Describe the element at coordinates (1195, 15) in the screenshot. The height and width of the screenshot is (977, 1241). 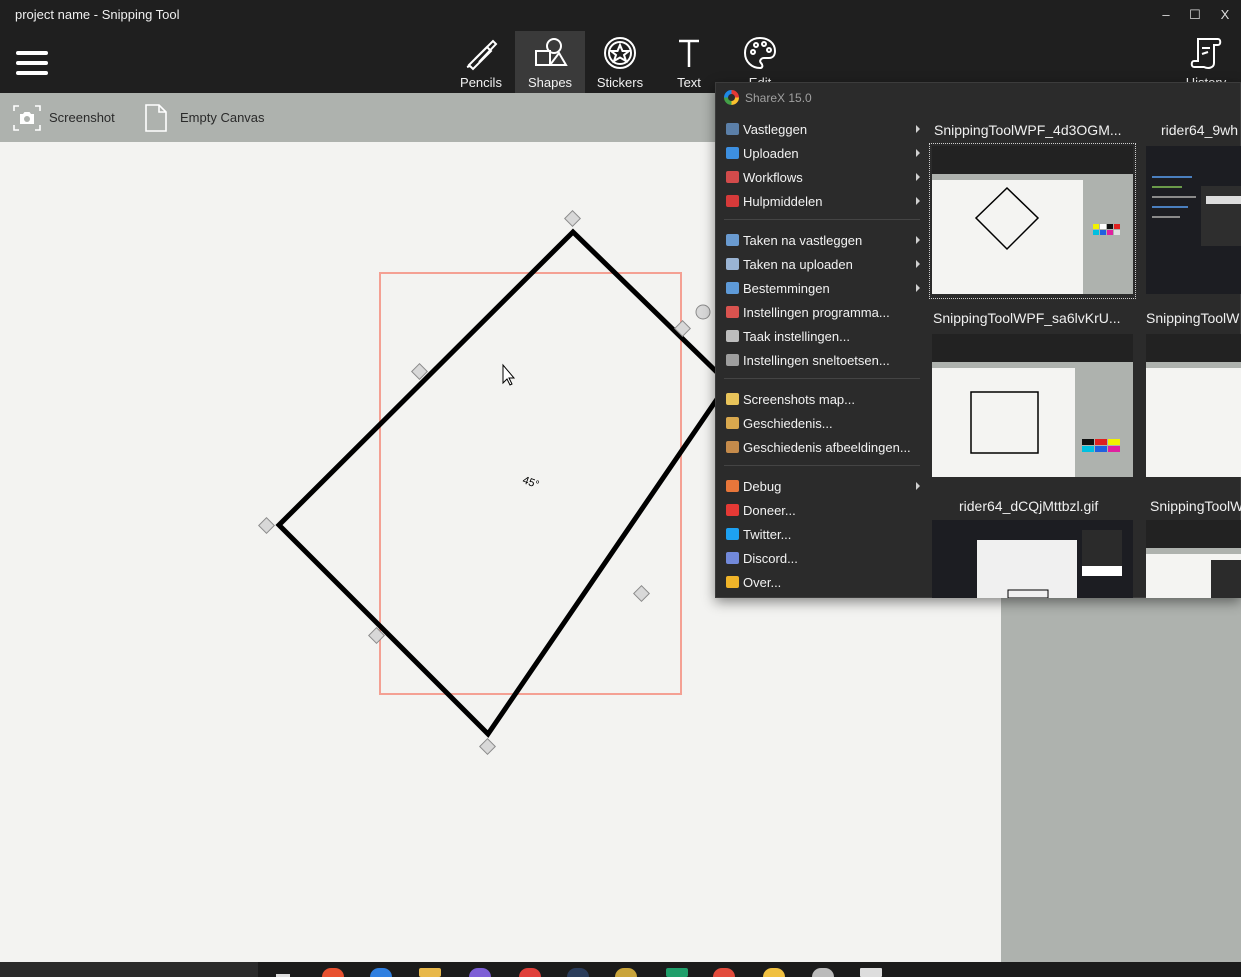
I see `maximize-button: ☐` at that location.